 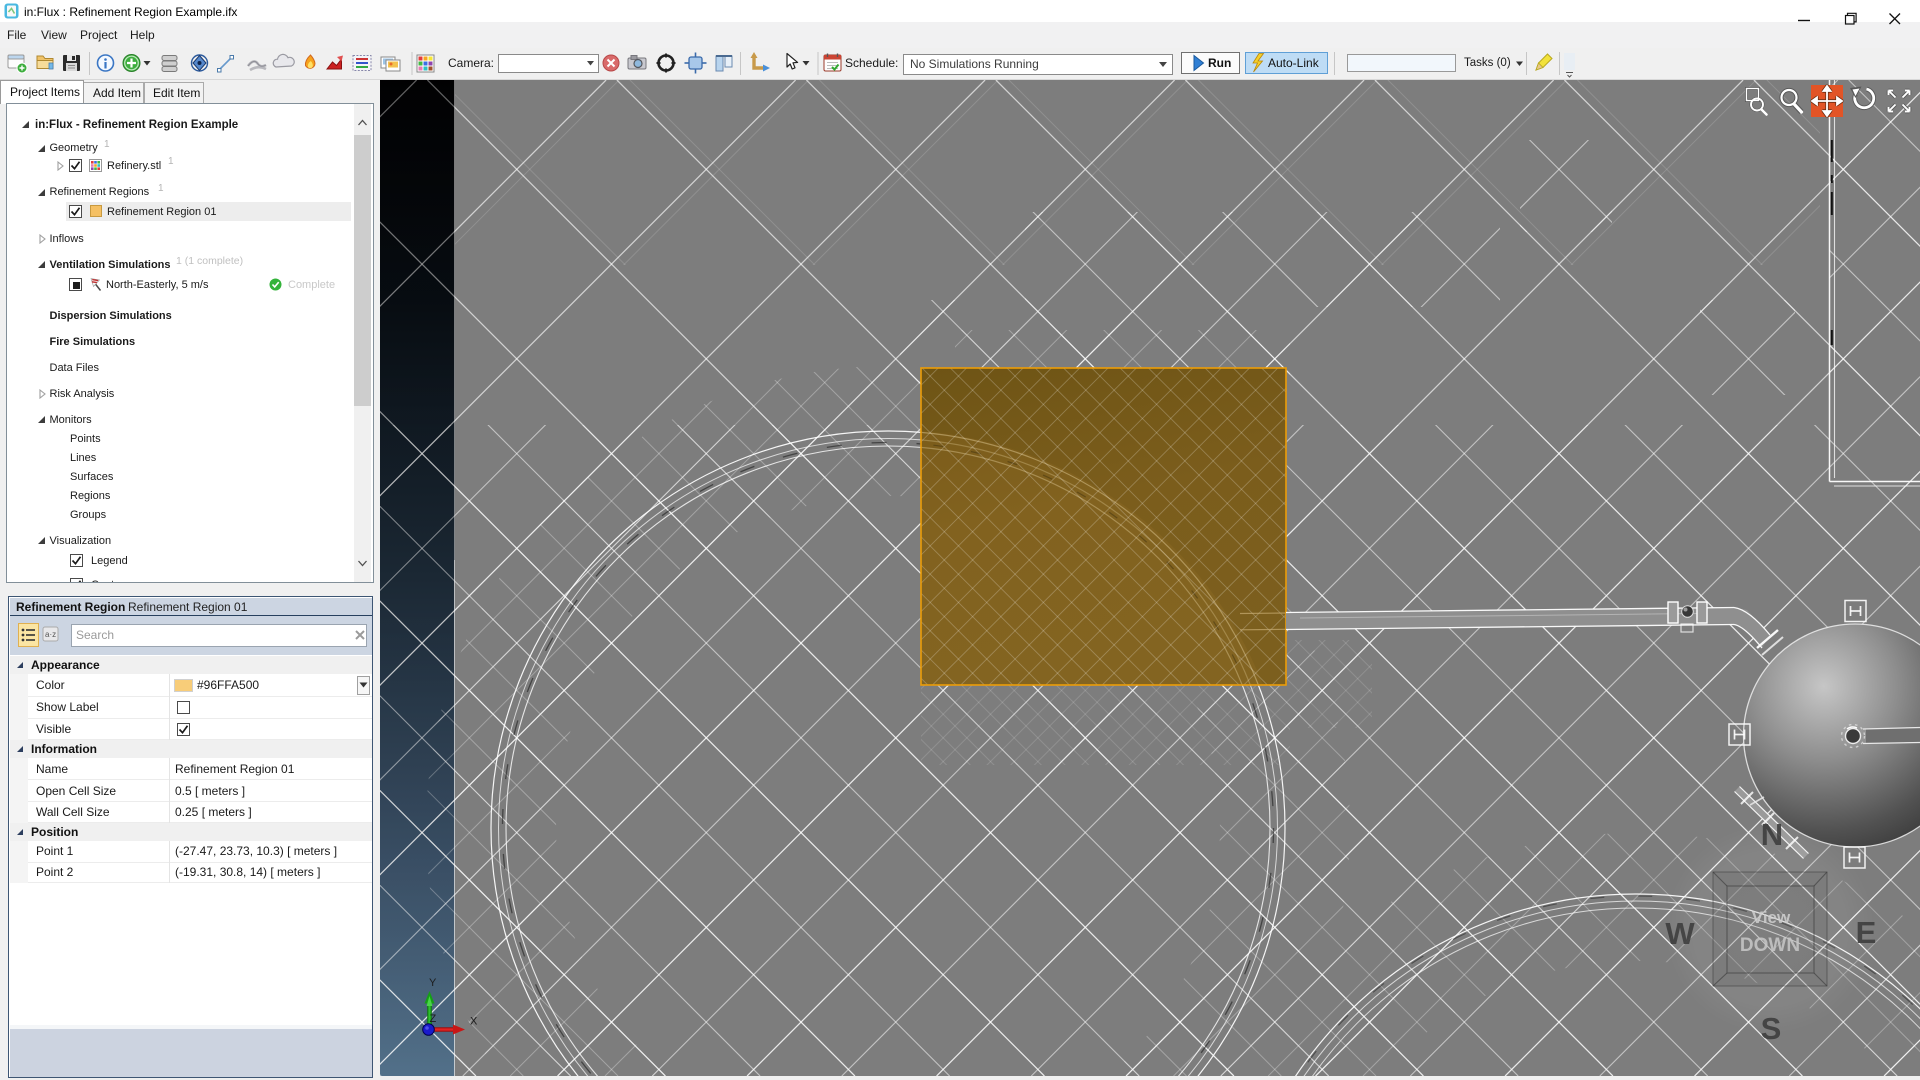 What do you see at coordinates (1770, 945) in the screenshot?
I see `svg-text: DOWN` at bounding box center [1770, 945].